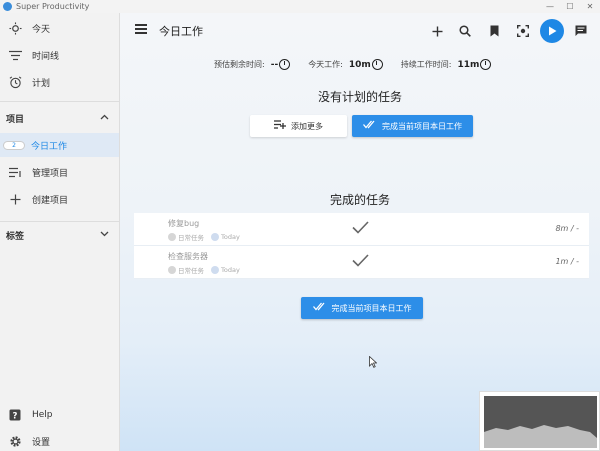 Image resolution: width=600 pixels, height=451 pixels. I want to click on mouse-cursor-icon, so click(373, 363).